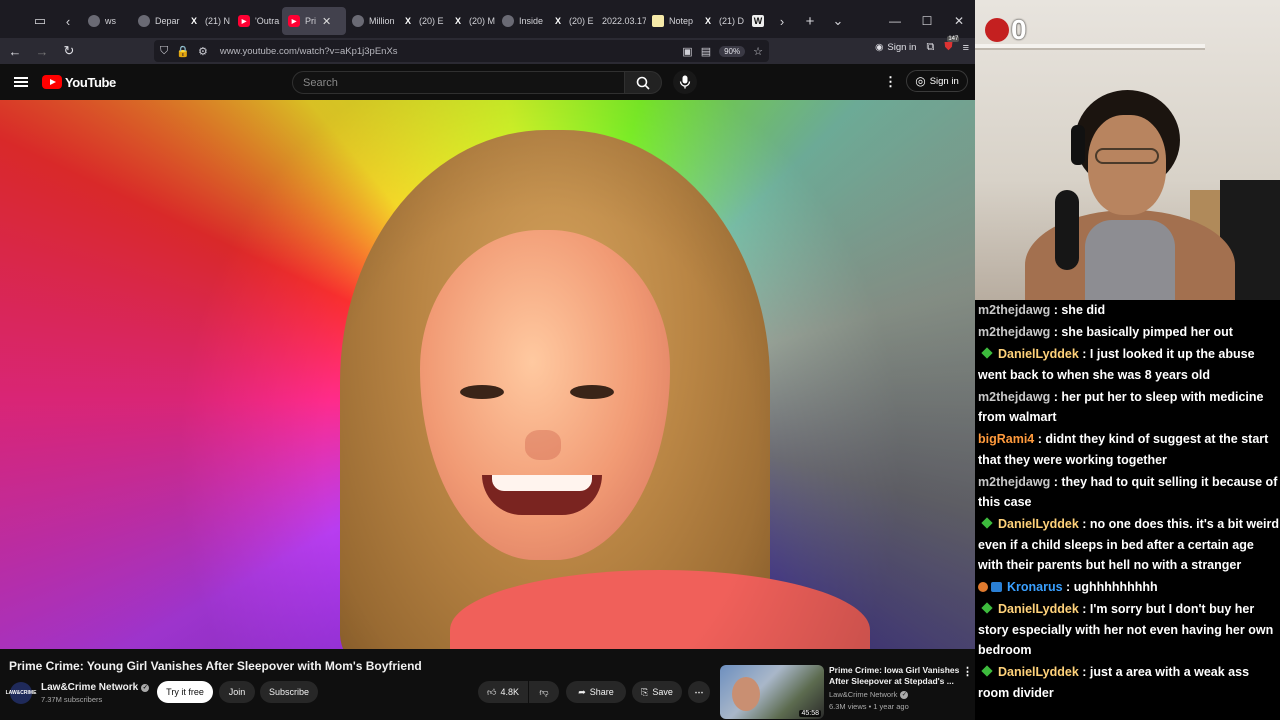  I want to click on channel-name: Law&Crime Network, so click(89, 687).